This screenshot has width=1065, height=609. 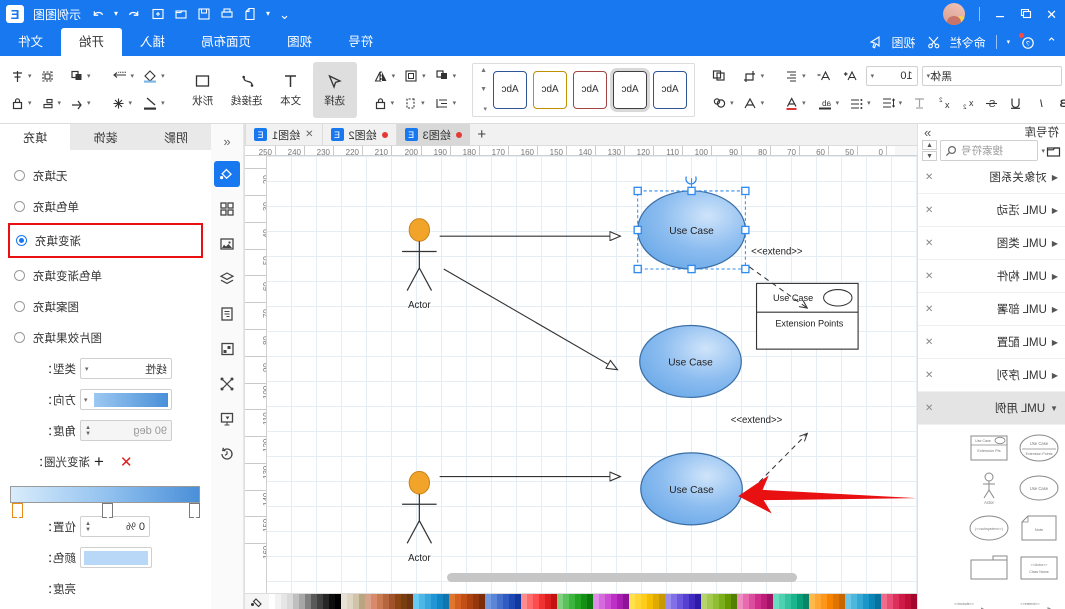 What do you see at coordinates (384, 76) in the screenshot?
I see `flip-button: ▾` at bounding box center [384, 76].